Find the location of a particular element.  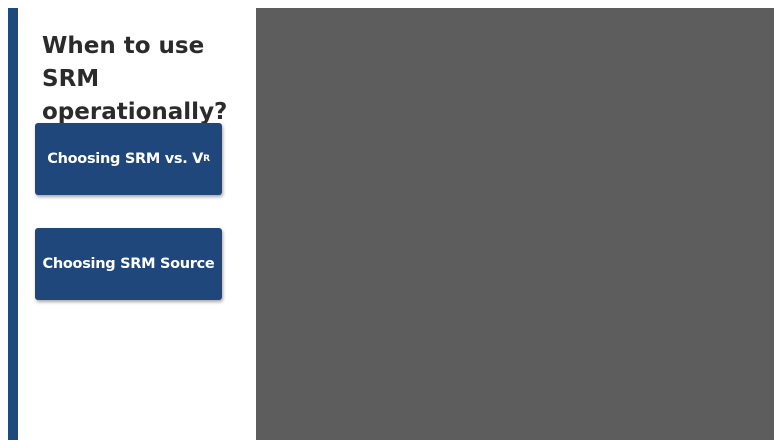

button-label-subscript: R is located at coordinates (206, 159).